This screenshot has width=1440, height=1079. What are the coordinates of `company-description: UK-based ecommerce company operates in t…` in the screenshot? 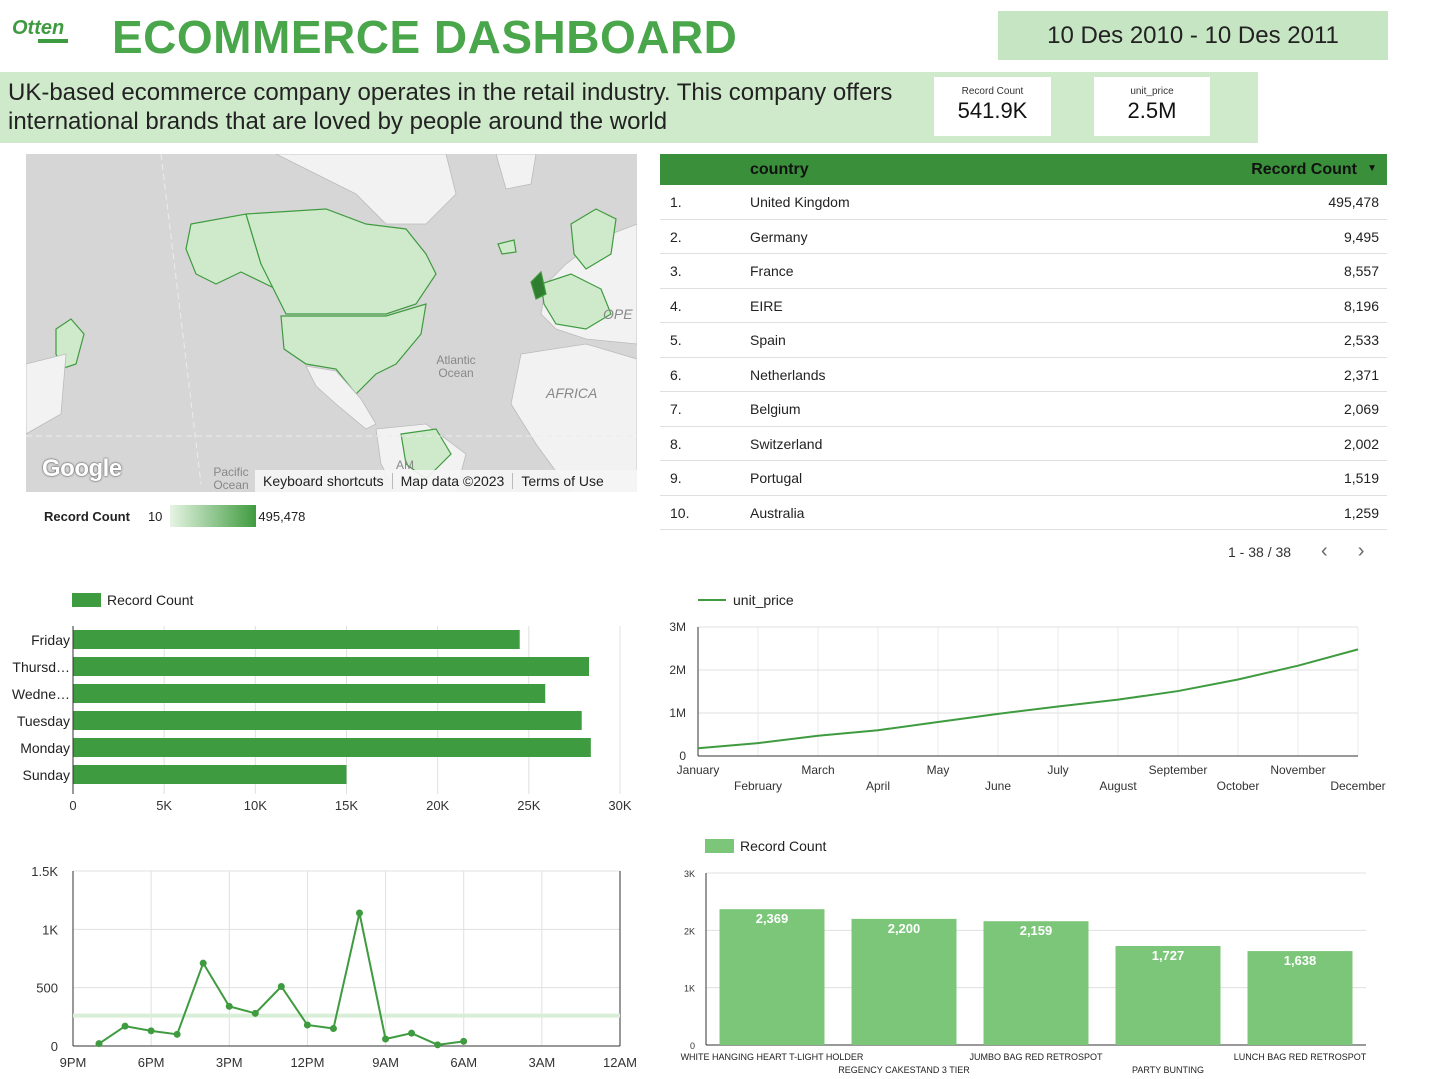 It's located at (450, 107).